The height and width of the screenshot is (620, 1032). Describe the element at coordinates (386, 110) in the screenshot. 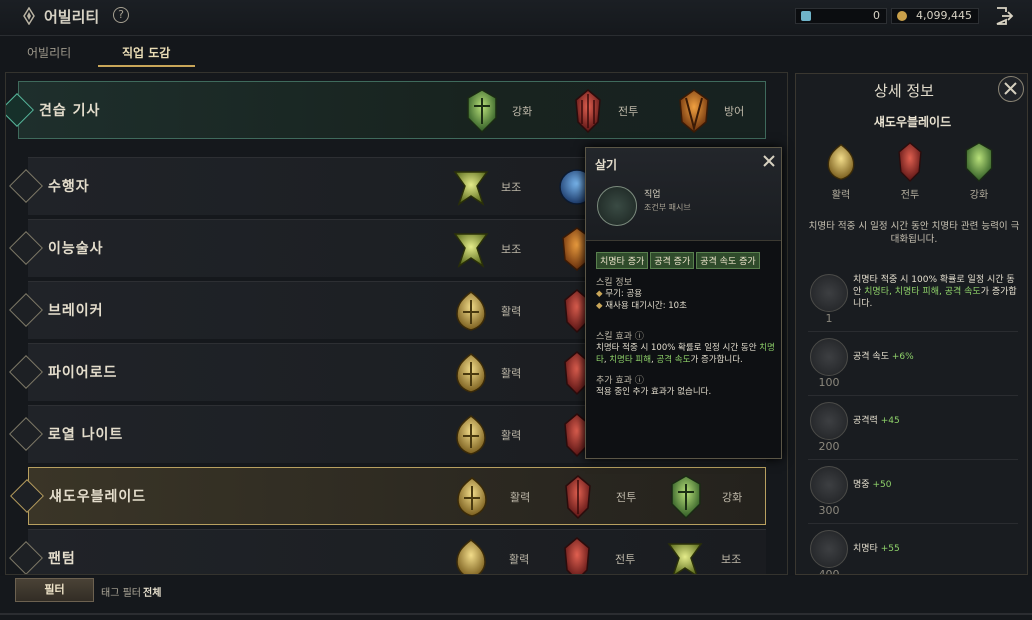

I see `class-row-apprentice-knight: 견습 기사 강화 전투 방어` at that location.